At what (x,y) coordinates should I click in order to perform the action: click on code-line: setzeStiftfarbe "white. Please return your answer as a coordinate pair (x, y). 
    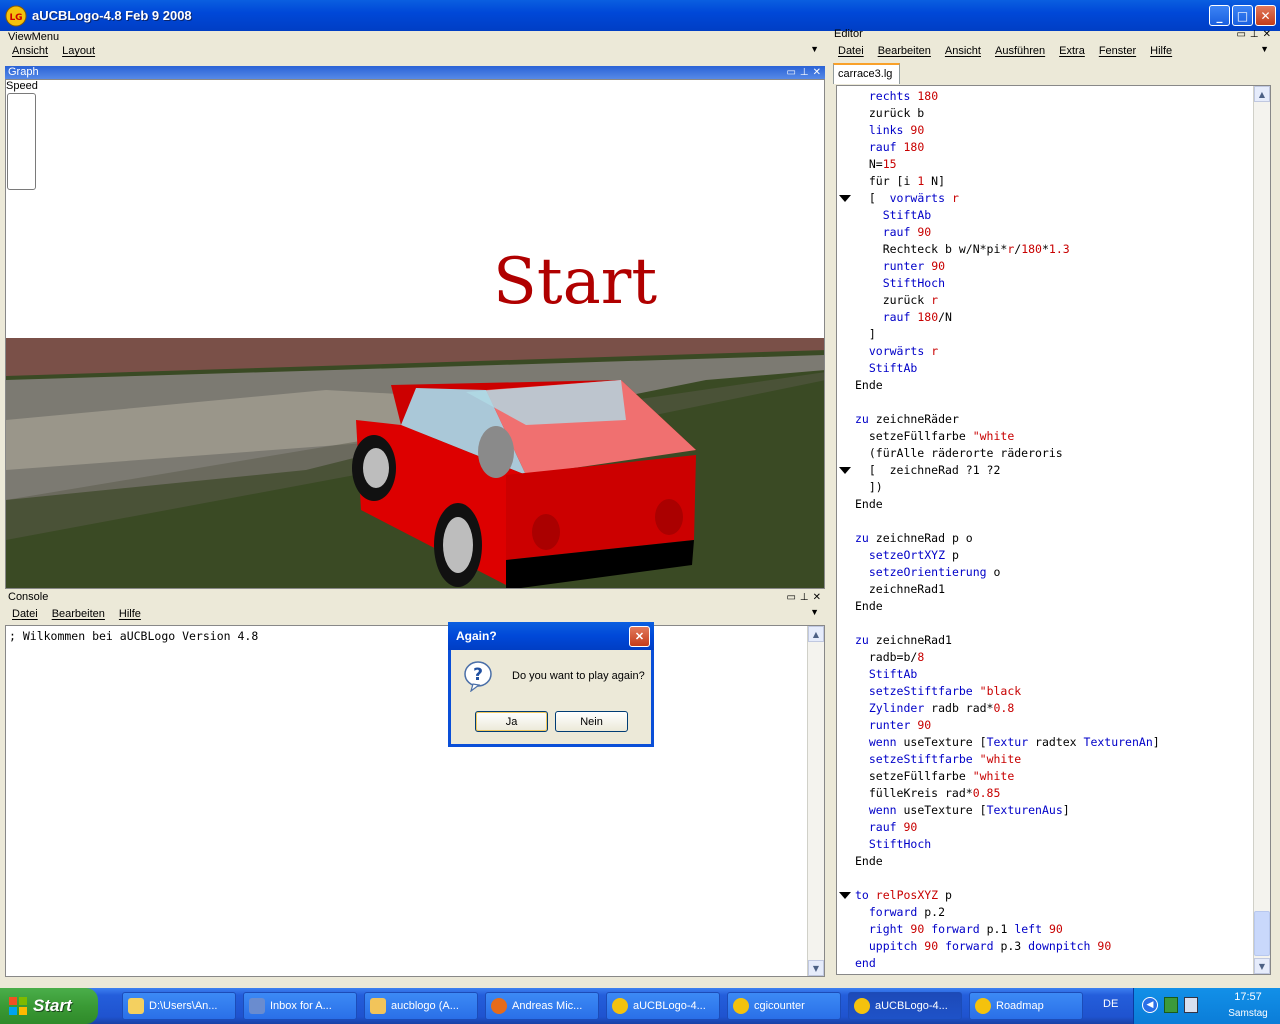
    Looking at the image, I should click on (945, 759).